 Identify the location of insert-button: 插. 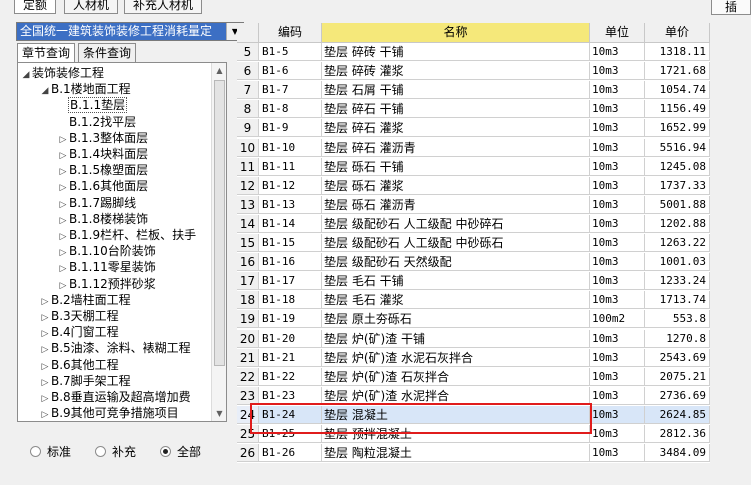
(731, 7).